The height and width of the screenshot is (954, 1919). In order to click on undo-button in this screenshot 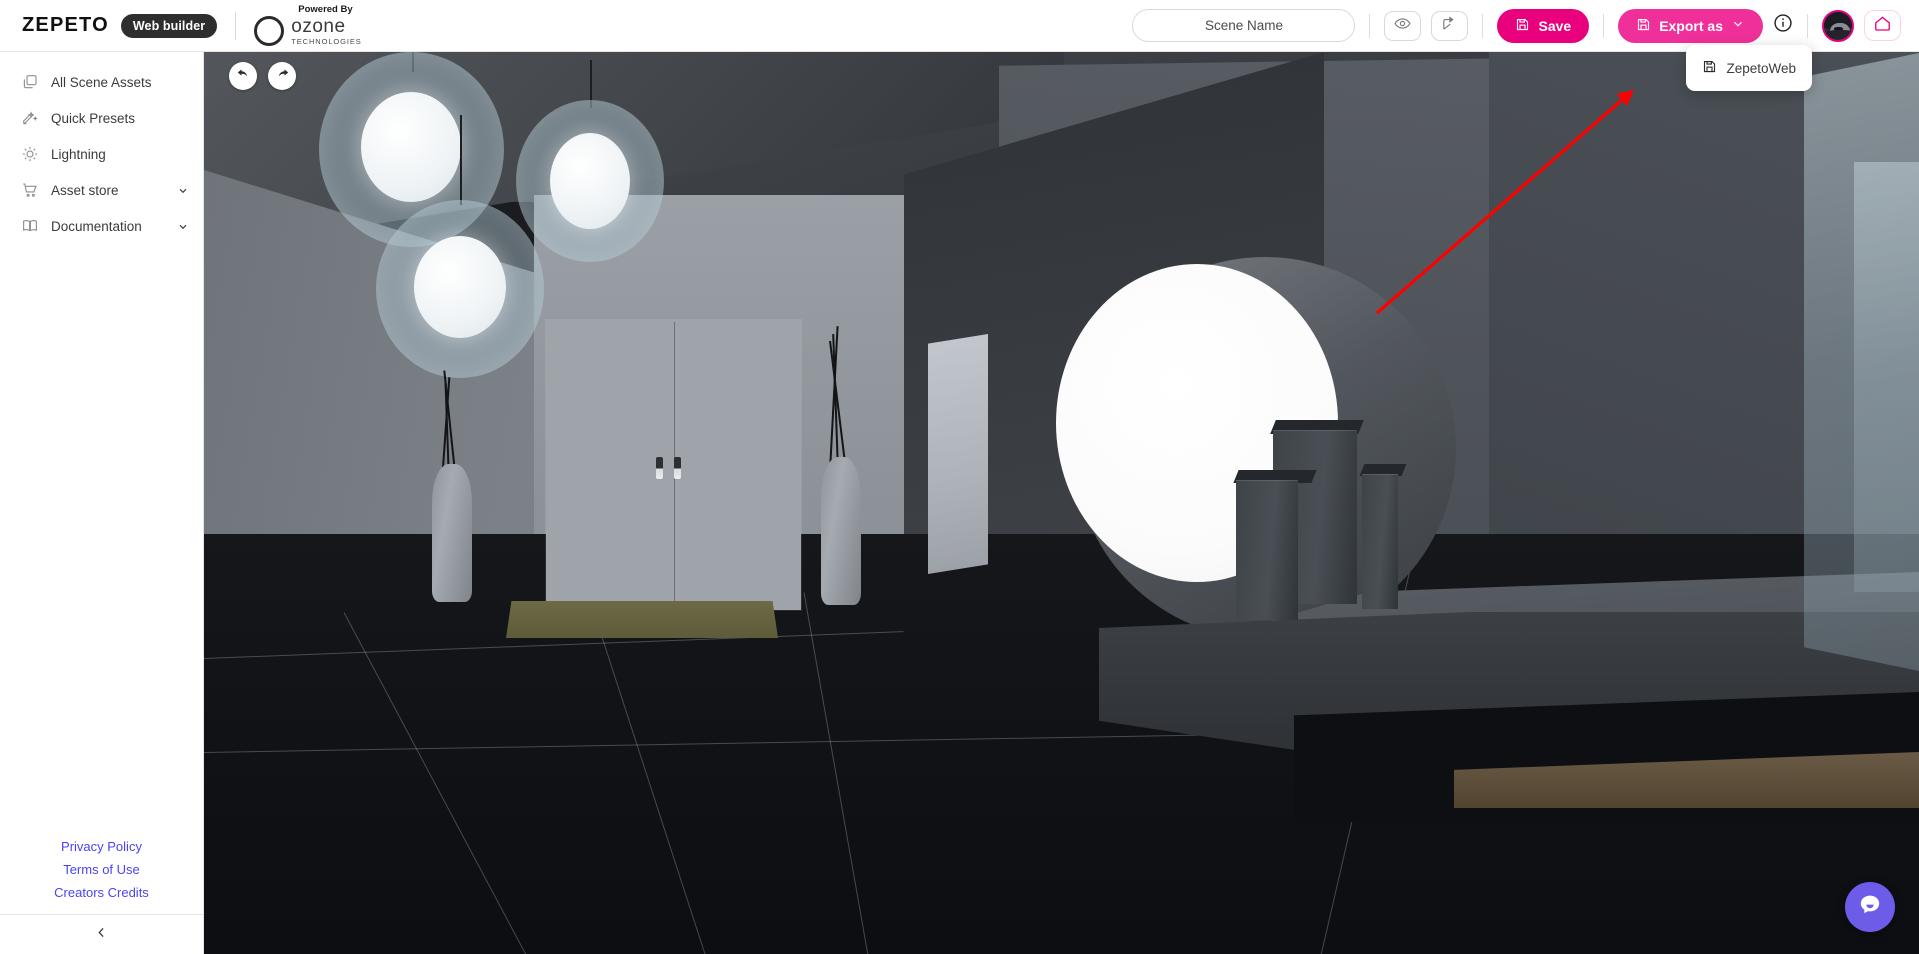, I will do `click(243, 76)`.